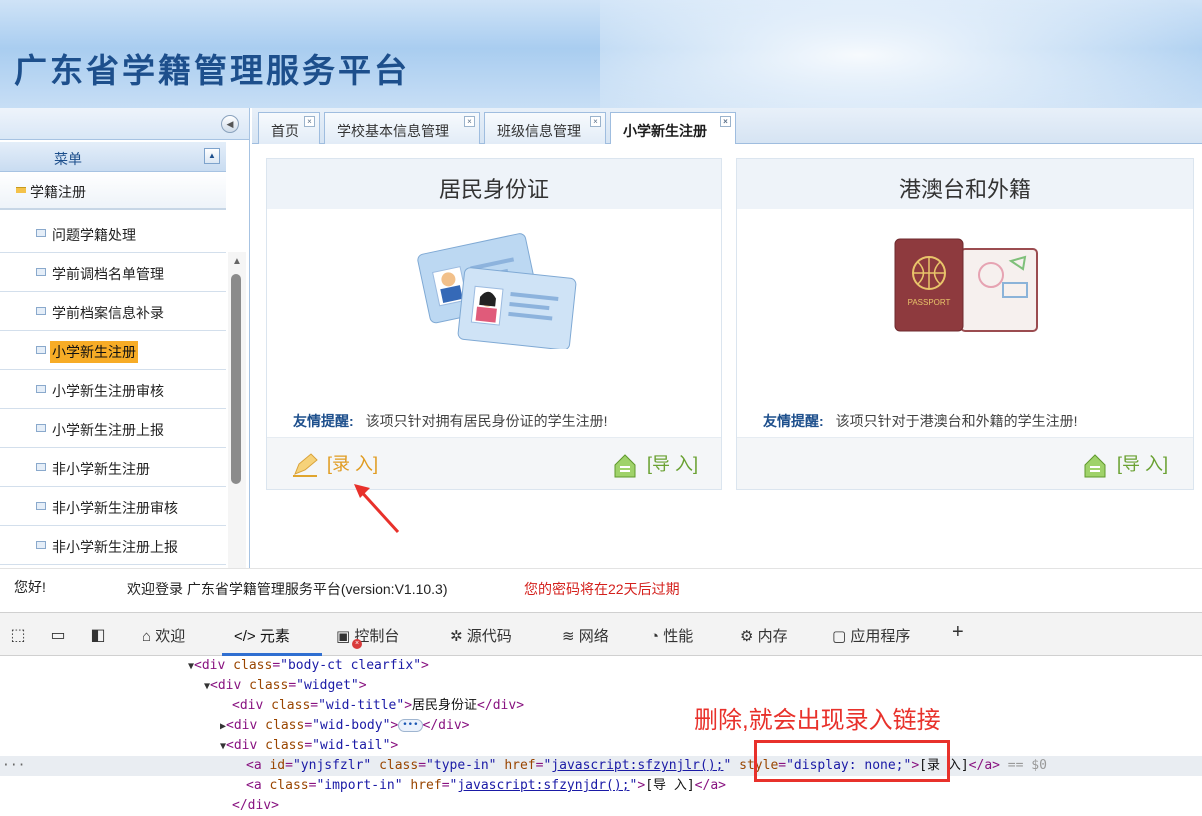 This screenshot has height=816, width=1202. What do you see at coordinates (237, 261) in the screenshot?
I see `scroll-up-icon: ▲` at bounding box center [237, 261].